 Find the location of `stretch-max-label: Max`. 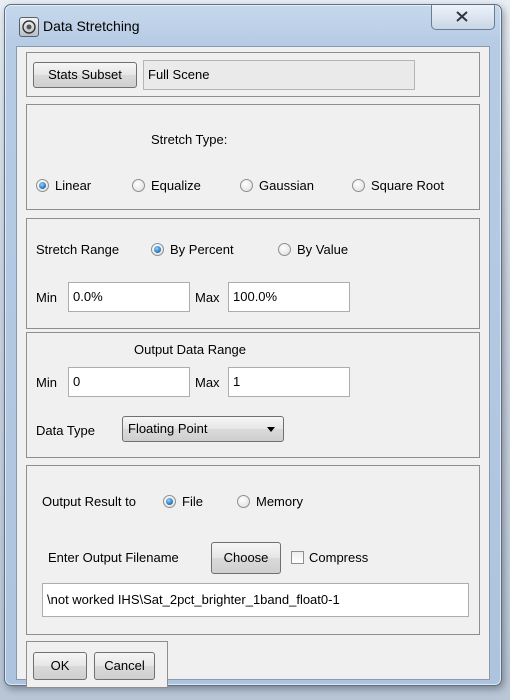

stretch-max-label: Max is located at coordinates (207, 297).